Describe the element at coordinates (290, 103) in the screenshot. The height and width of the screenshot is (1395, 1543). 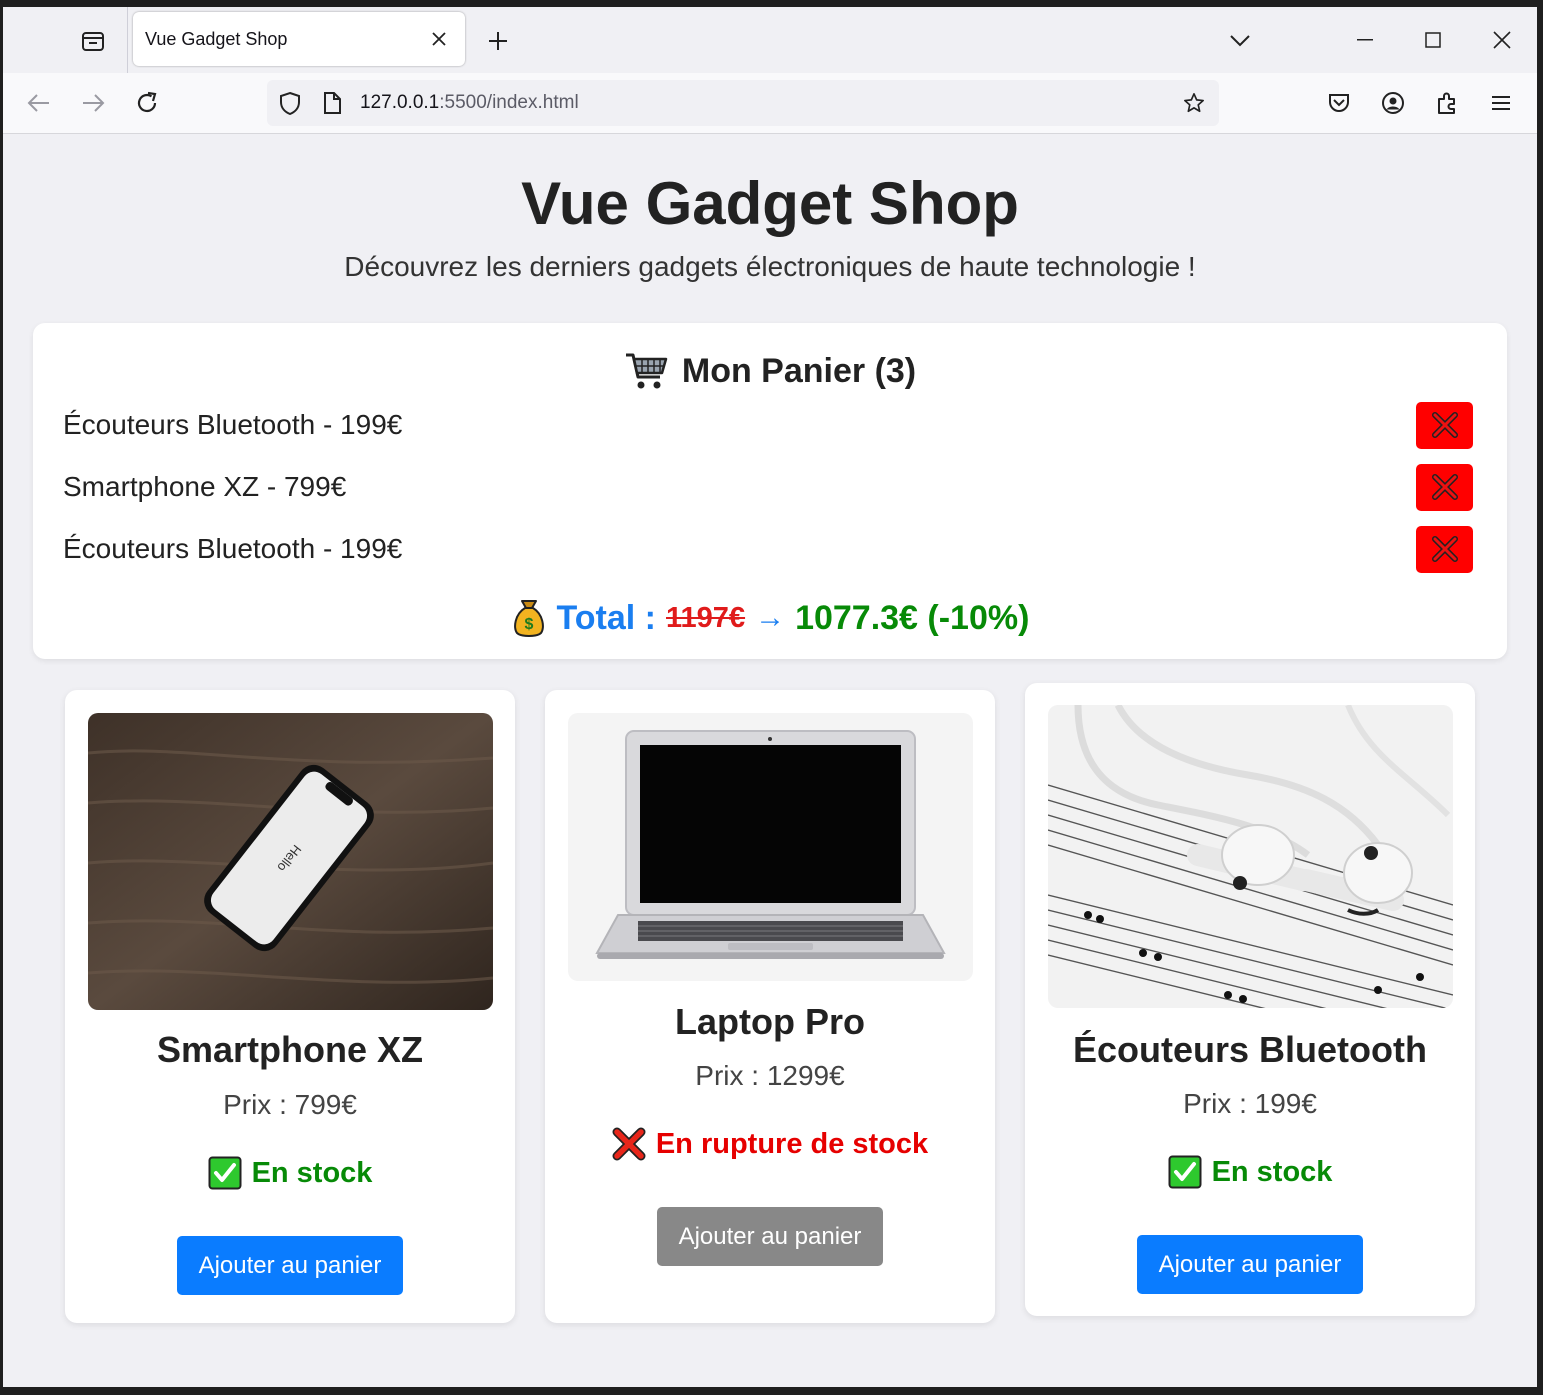
I see `shield-icon` at that location.